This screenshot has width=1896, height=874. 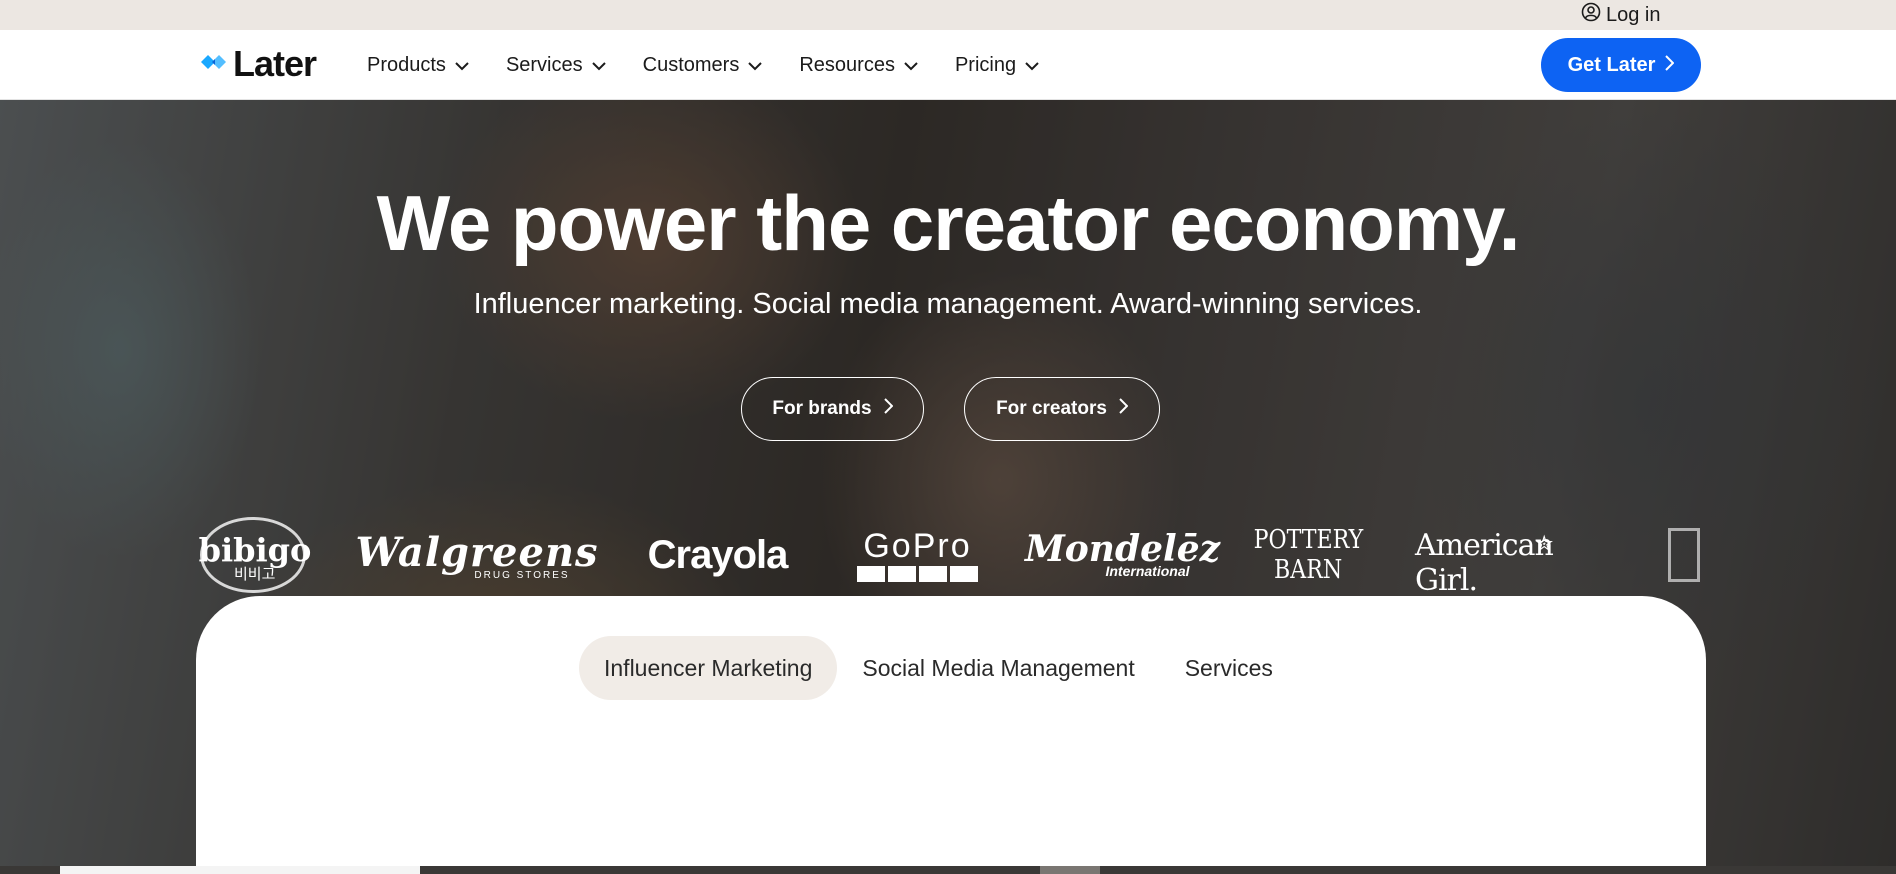 I want to click on tab-social-media-management: Social Media Management, so click(x=998, y=668).